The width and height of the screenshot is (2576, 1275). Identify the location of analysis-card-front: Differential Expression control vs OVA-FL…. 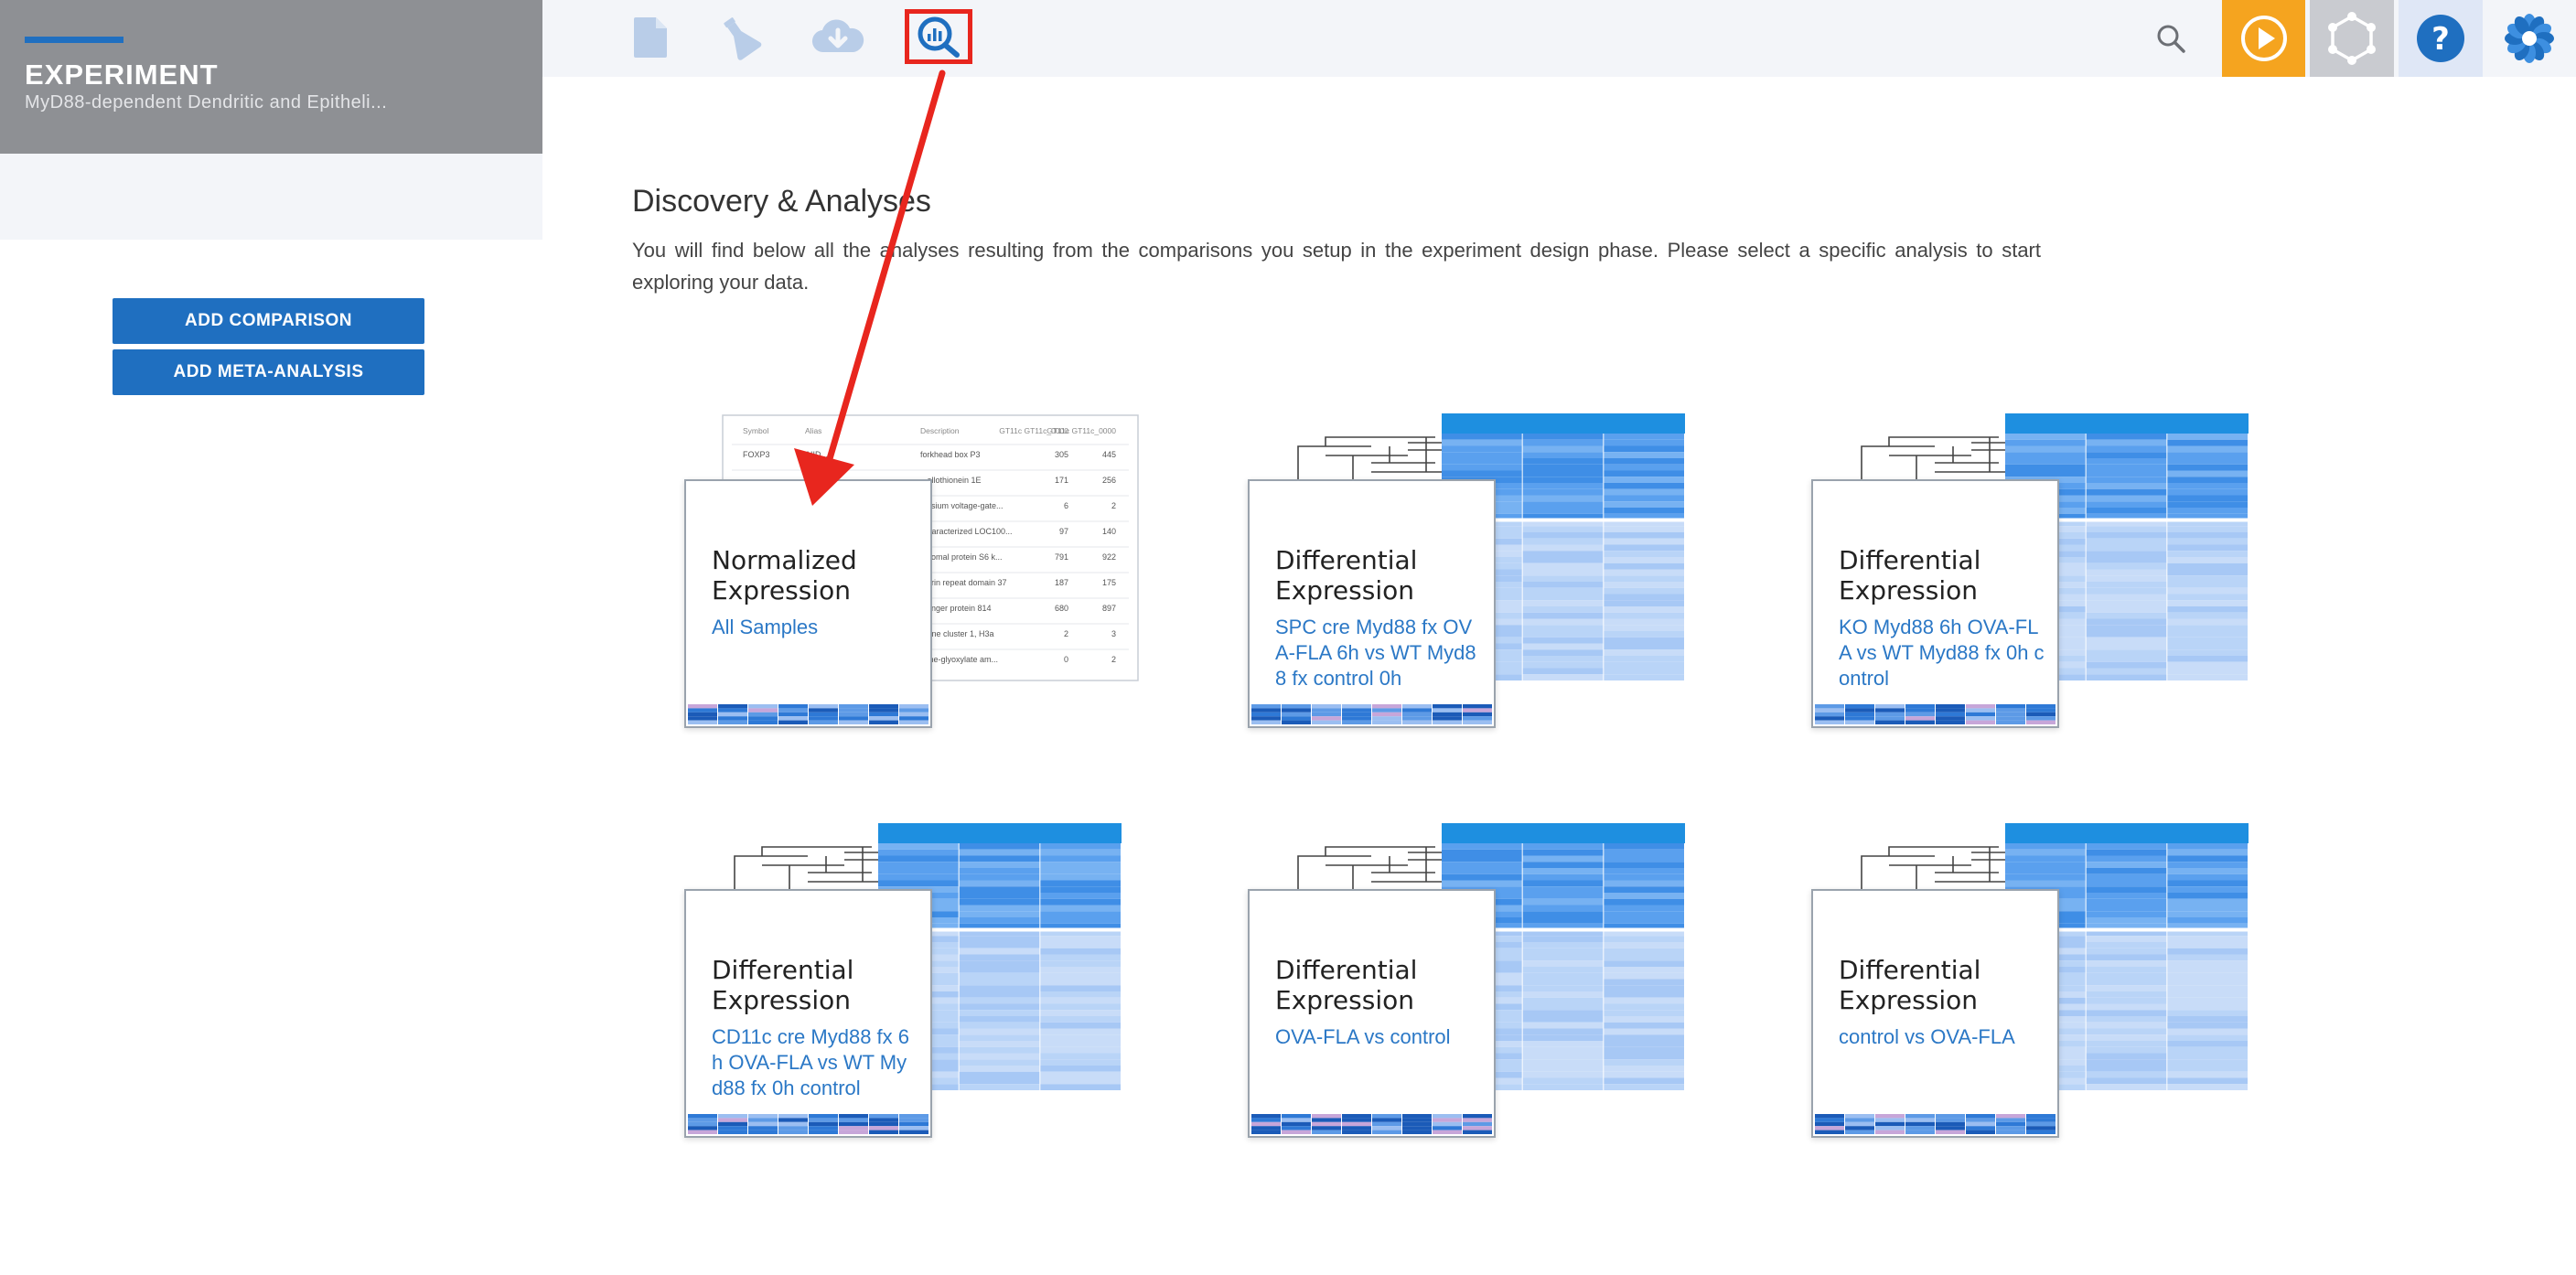
(1935, 1013).